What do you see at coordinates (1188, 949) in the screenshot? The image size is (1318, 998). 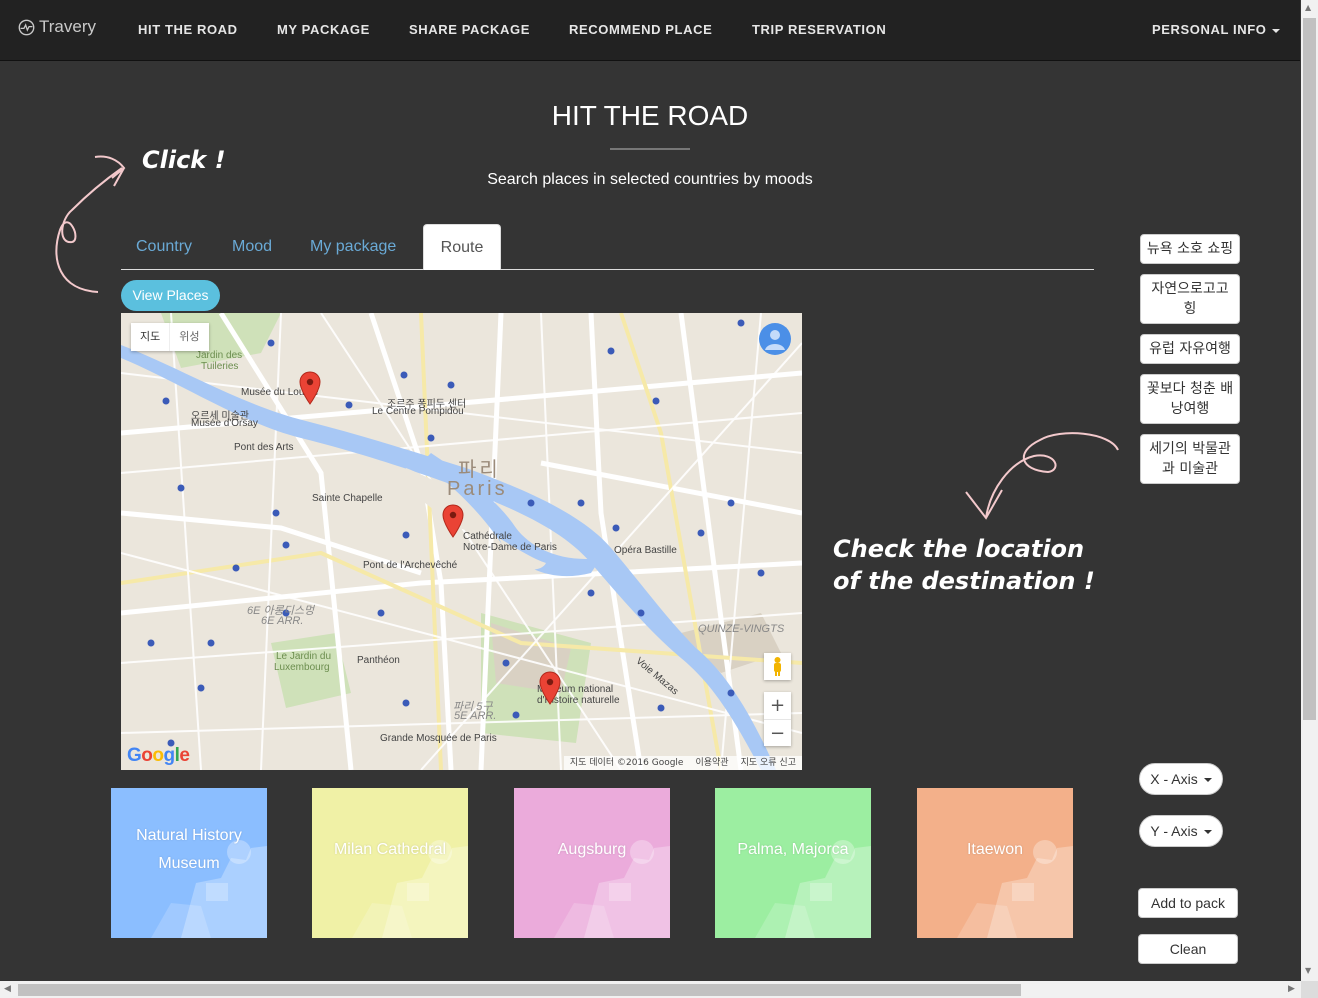 I see `clean-button: Clean` at bounding box center [1188, 949].